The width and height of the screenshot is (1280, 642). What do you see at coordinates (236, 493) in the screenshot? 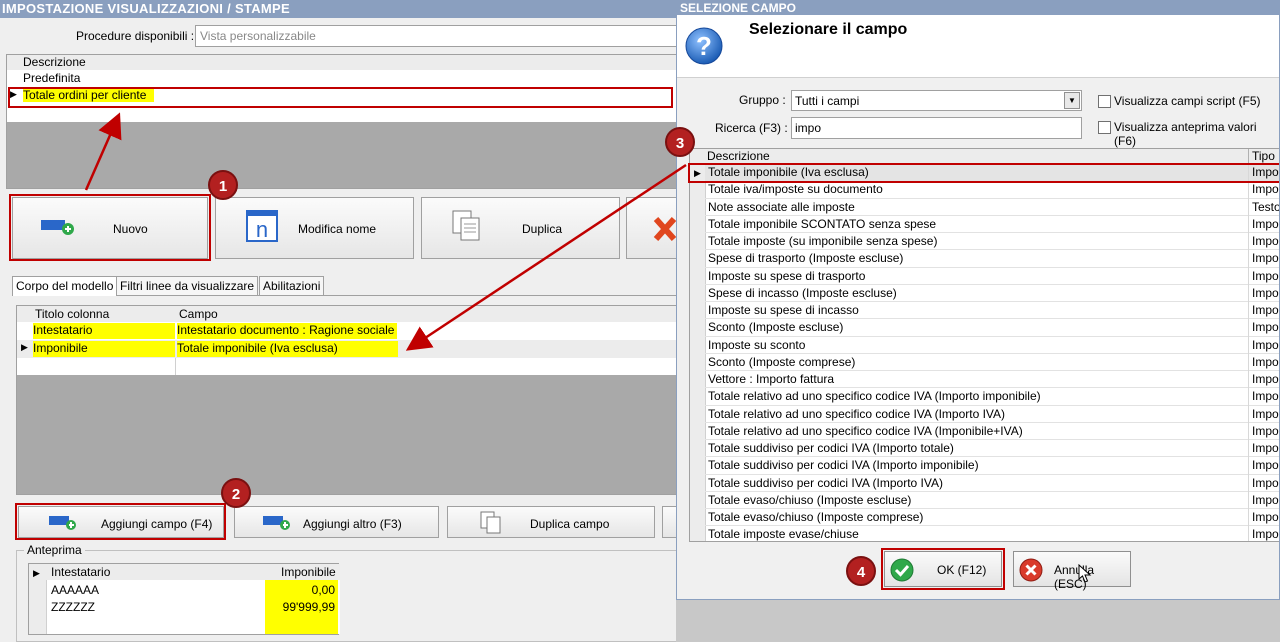
I see `step-badge-2: 2` at bounding box center [236, 493].